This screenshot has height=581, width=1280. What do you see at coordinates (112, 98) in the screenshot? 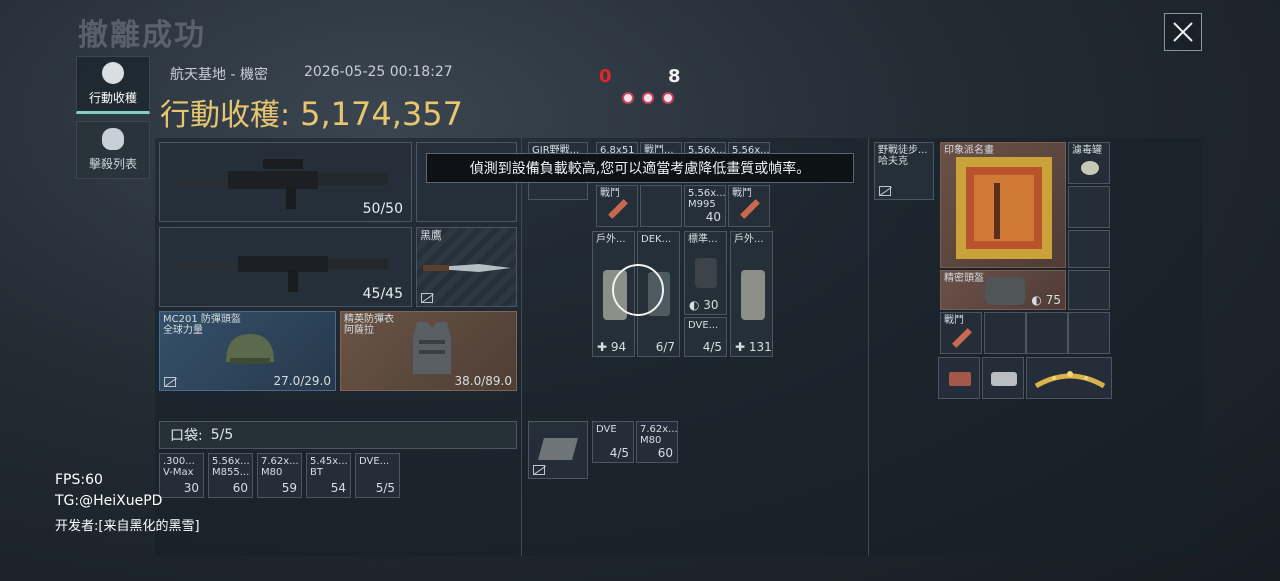
I see `tab-loot-label: 行動收穫` at bounding box center [112, 98].